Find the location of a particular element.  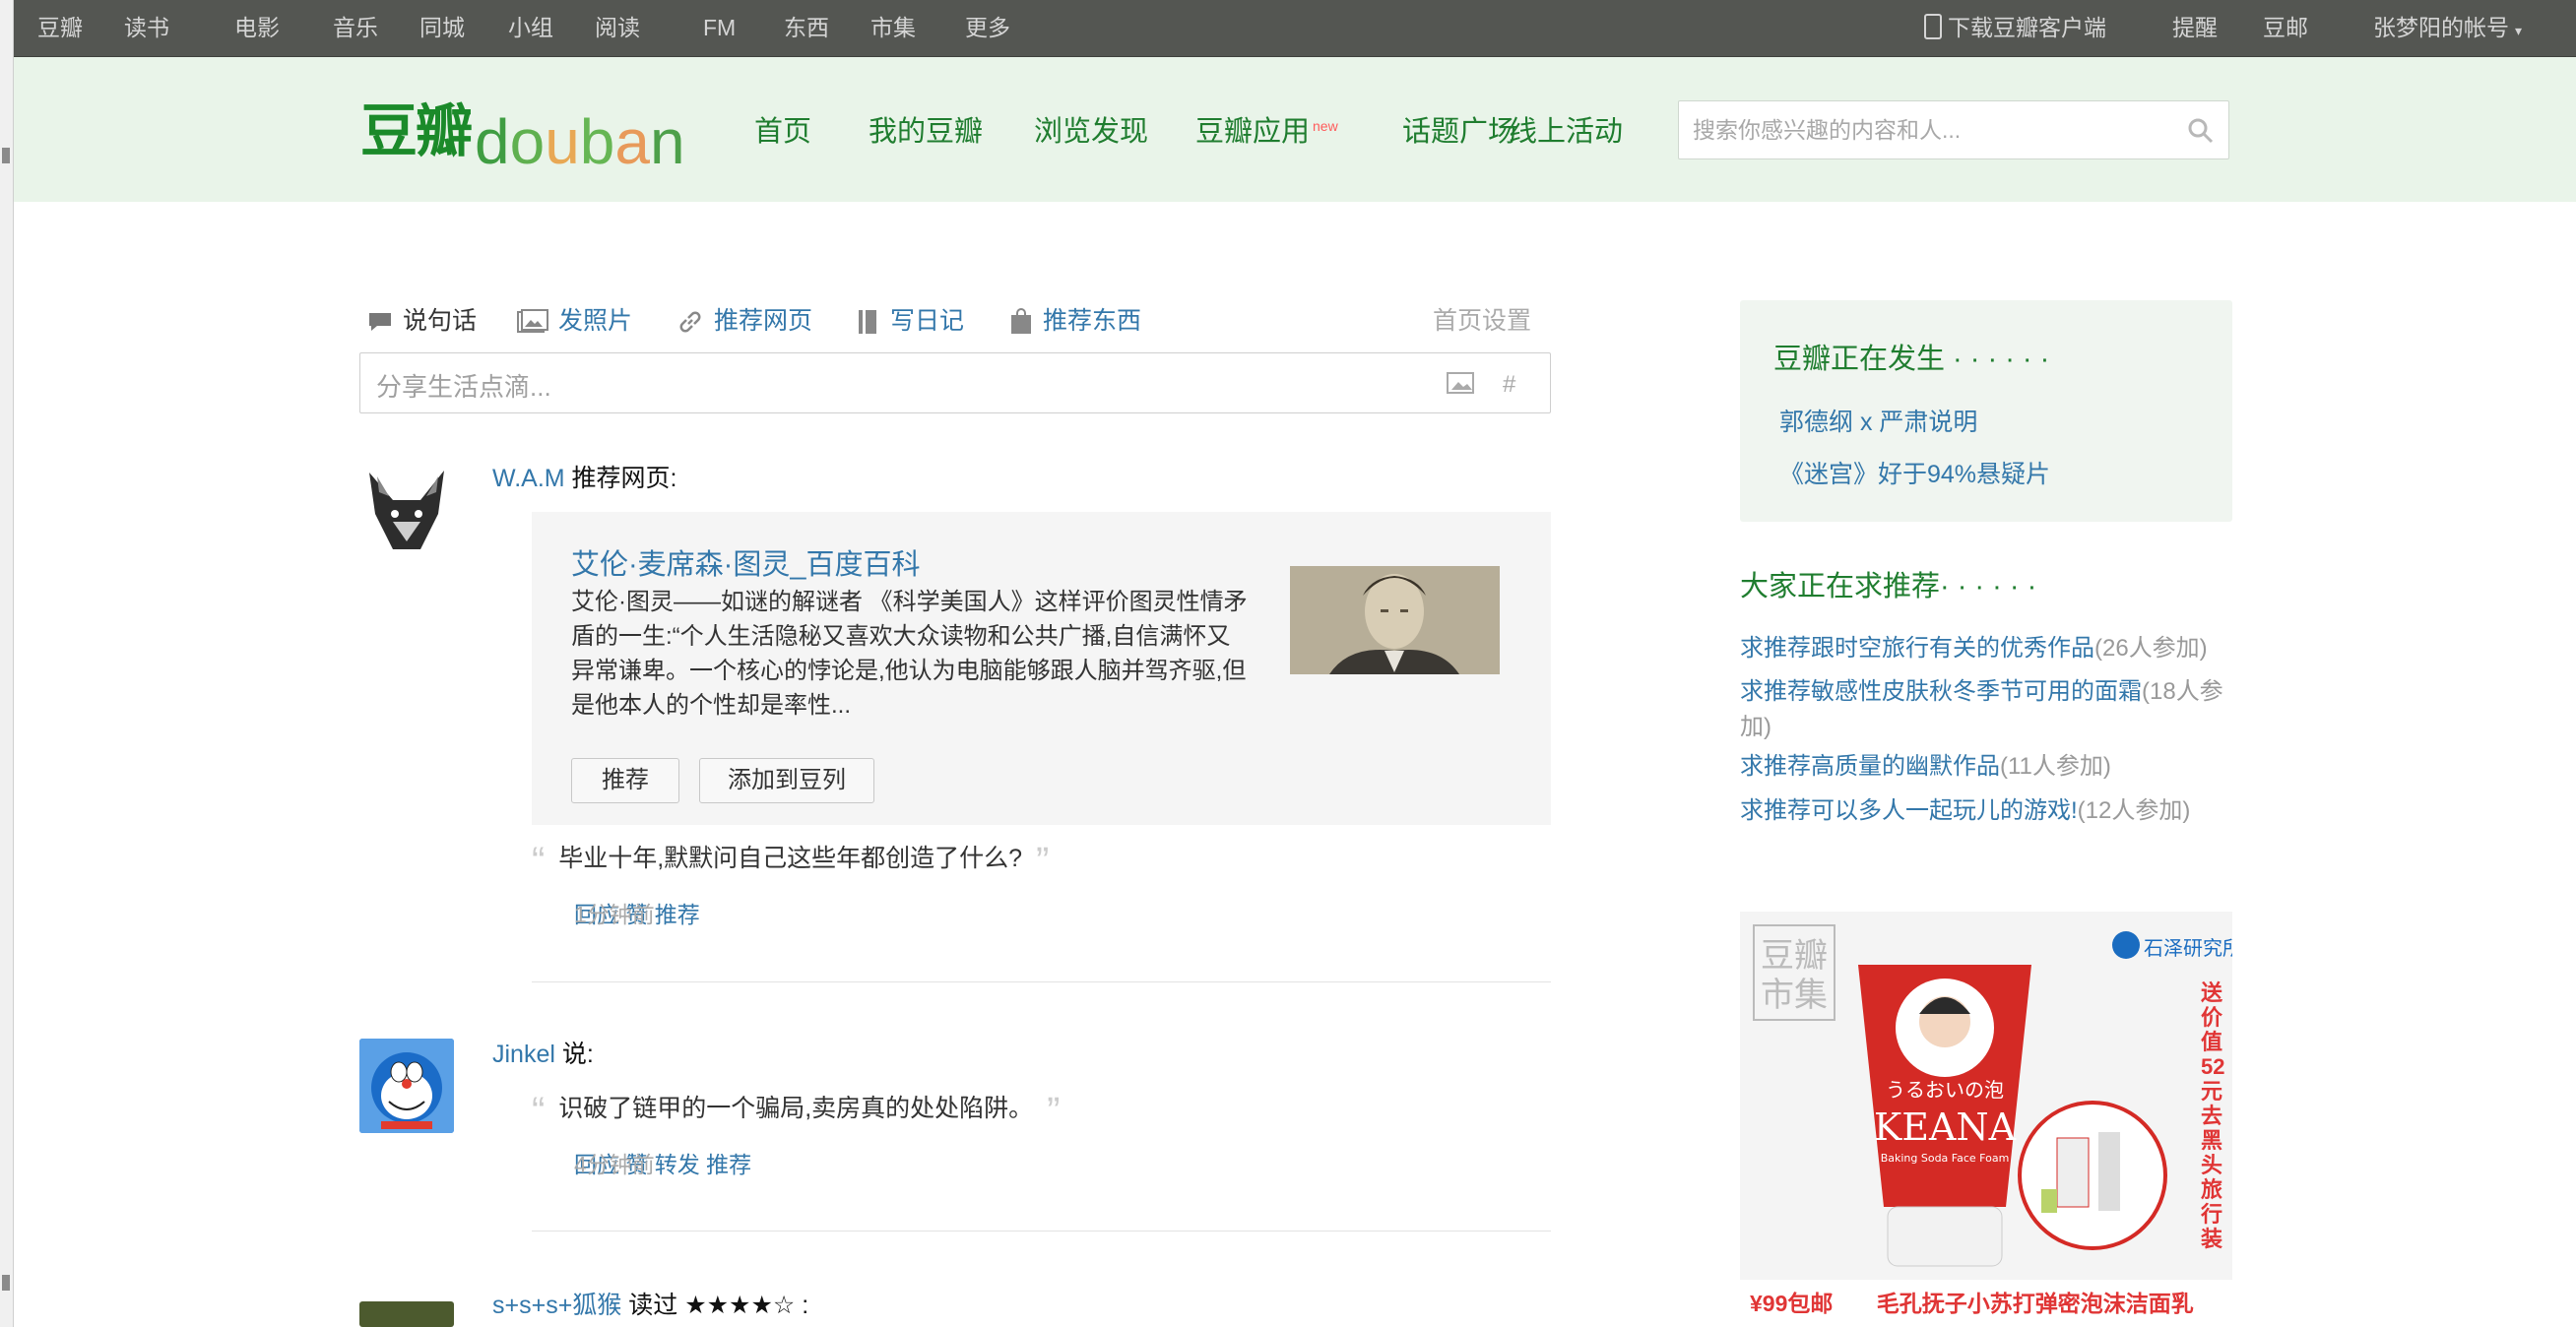

share-tab-say-label: 说句话 is located at coordinates (440, 321).